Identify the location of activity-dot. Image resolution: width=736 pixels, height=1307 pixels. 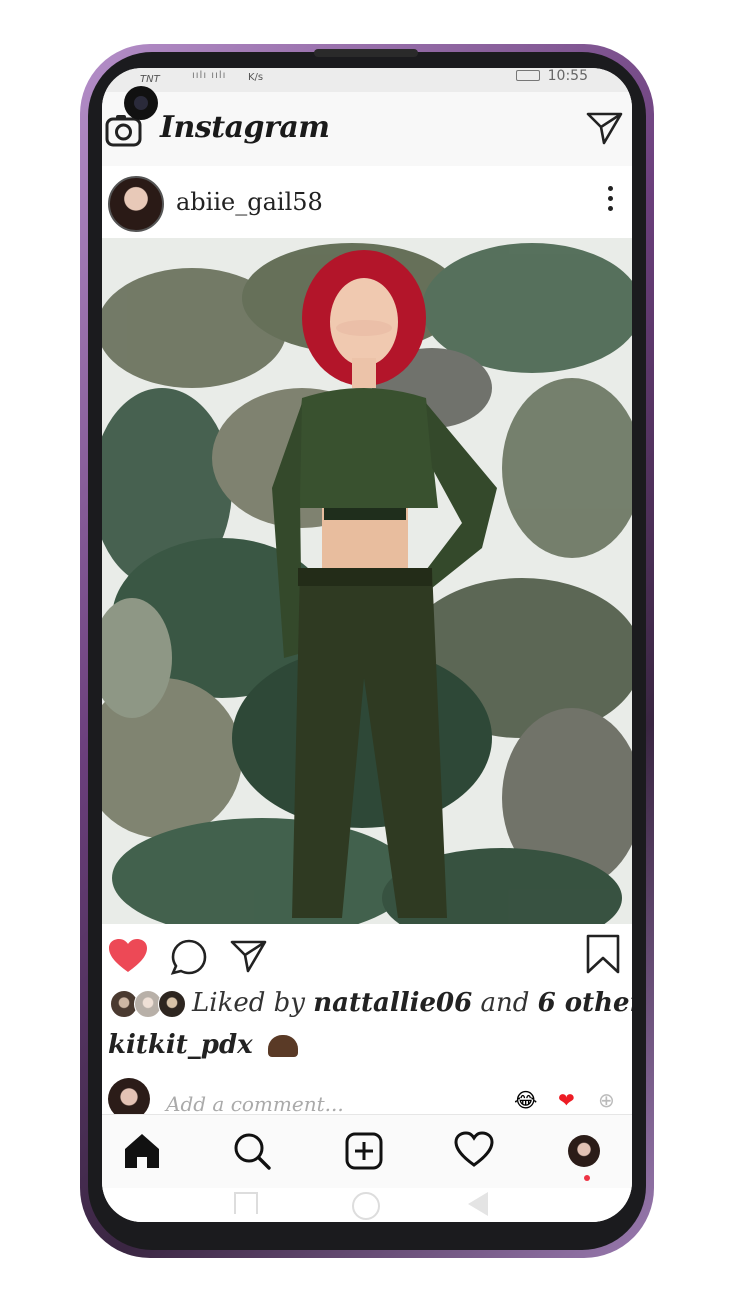
(587, 1178).